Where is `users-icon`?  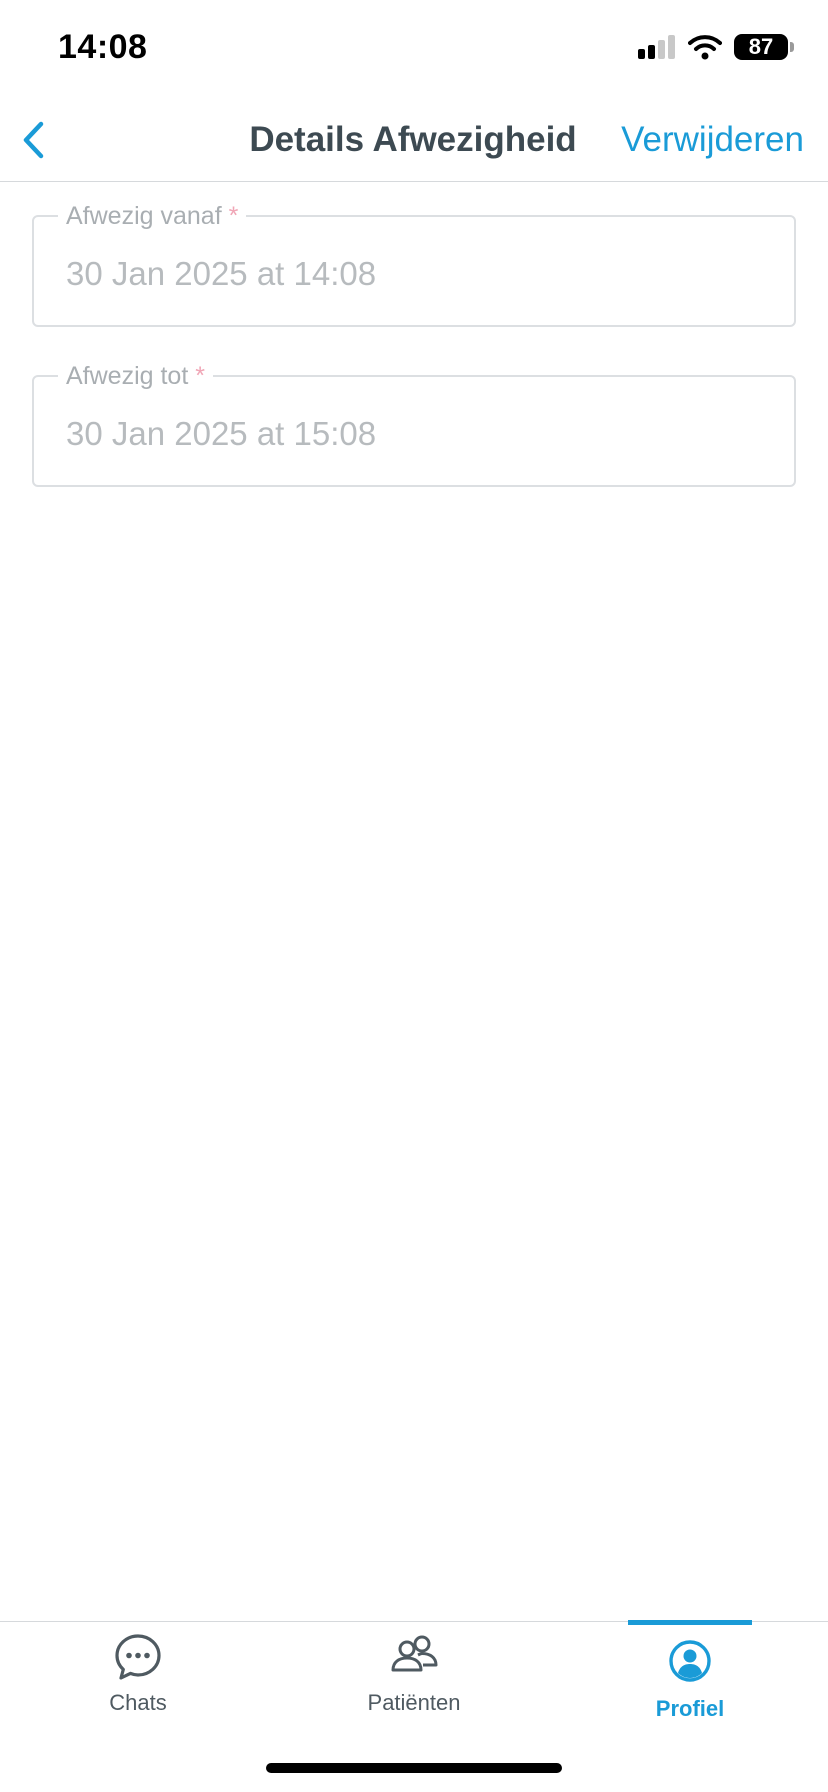 users-icon is located at coordinates (414, 1653).